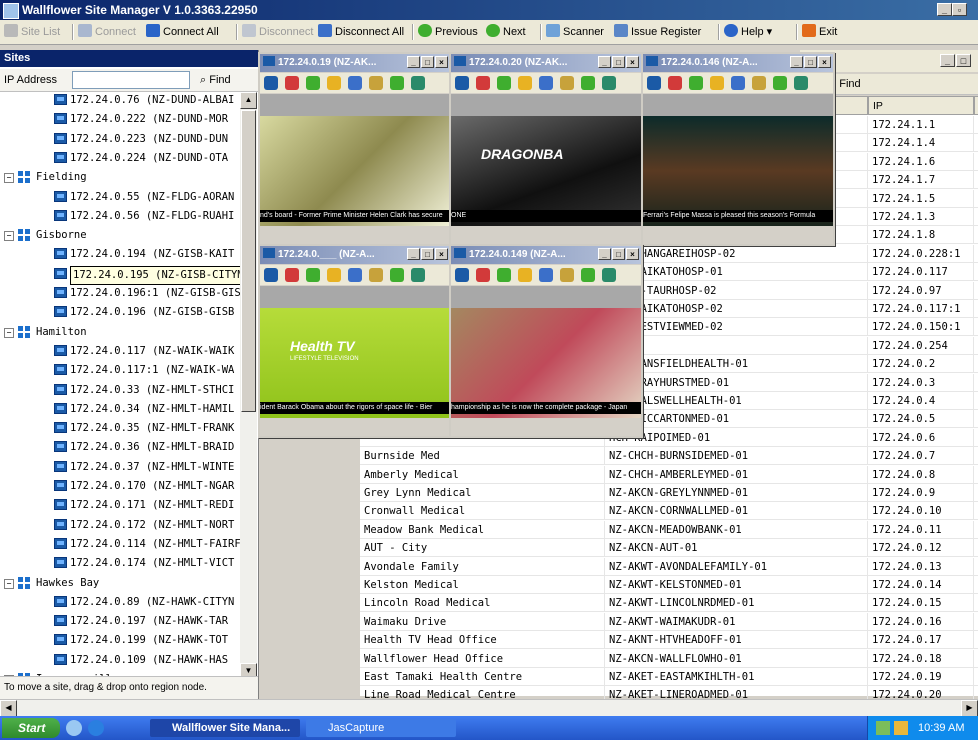  What do you see at coordinates (921, 621) in the screenshot?
I see `grid-cell: 172.24.0.16` at bounding box center [921, 621].